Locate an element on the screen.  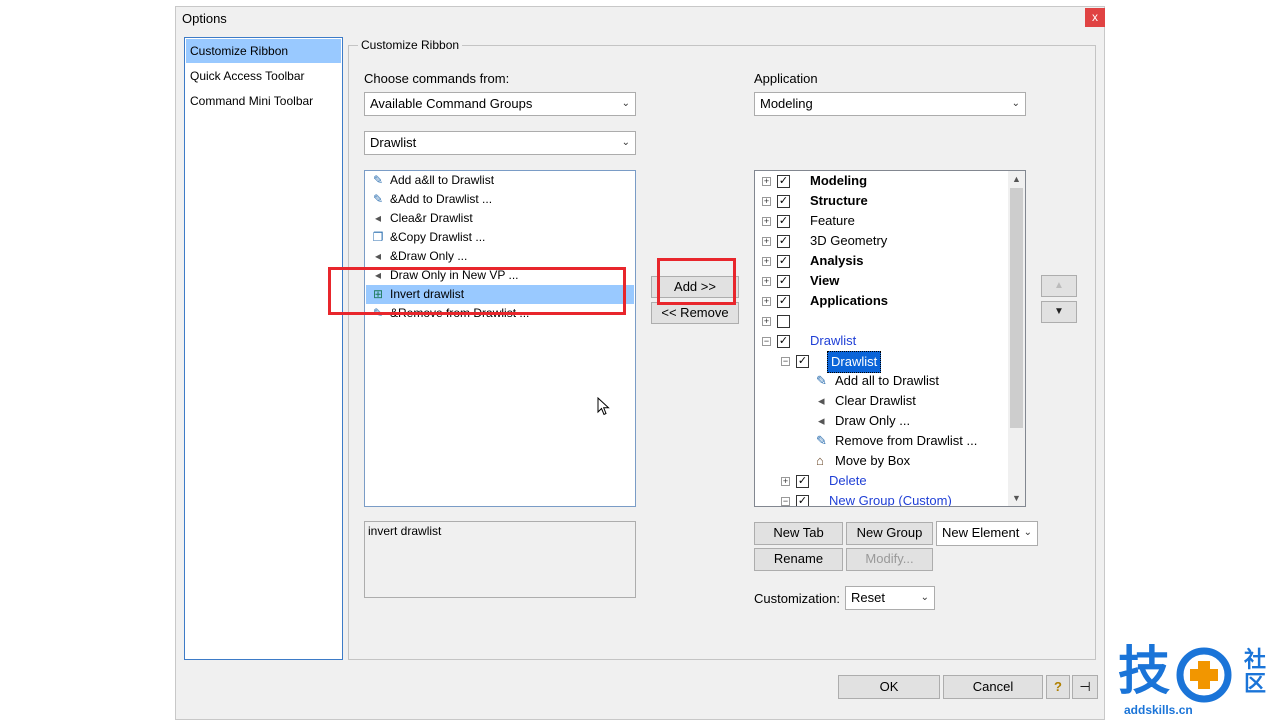
copy-icon: ❐ is located at coordinates (378, 237).